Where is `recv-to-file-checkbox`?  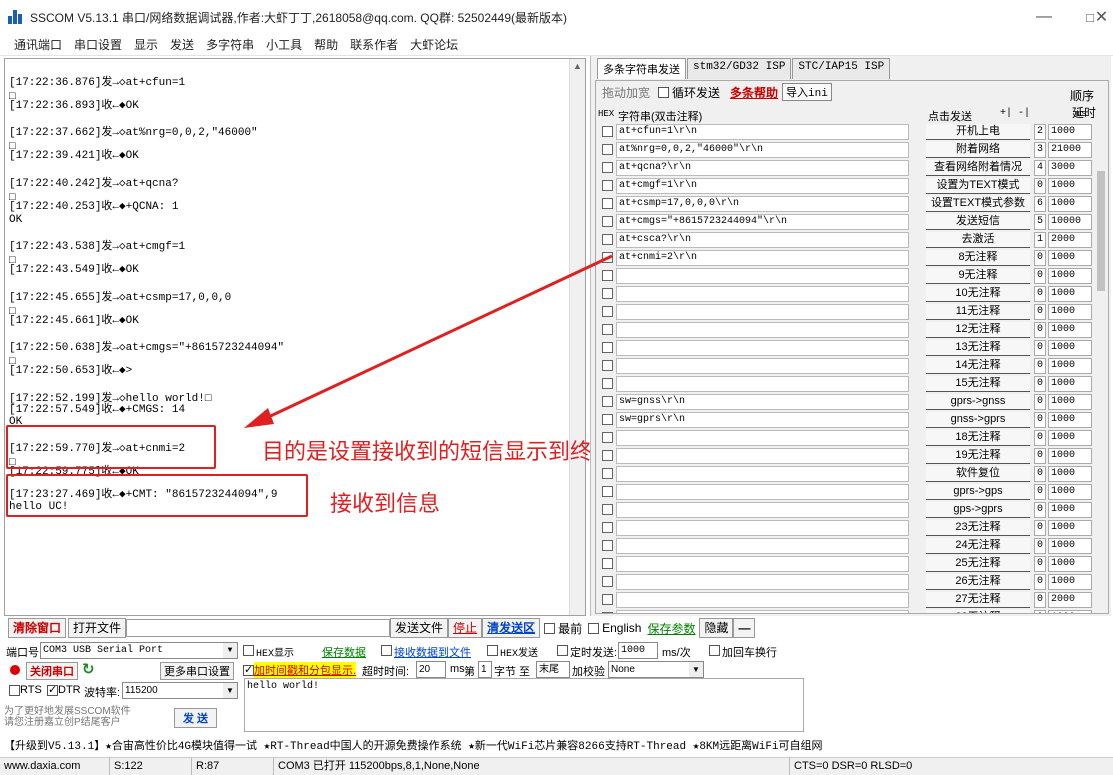
recv-to-file-checkbox is located at coordinates (386, 650).